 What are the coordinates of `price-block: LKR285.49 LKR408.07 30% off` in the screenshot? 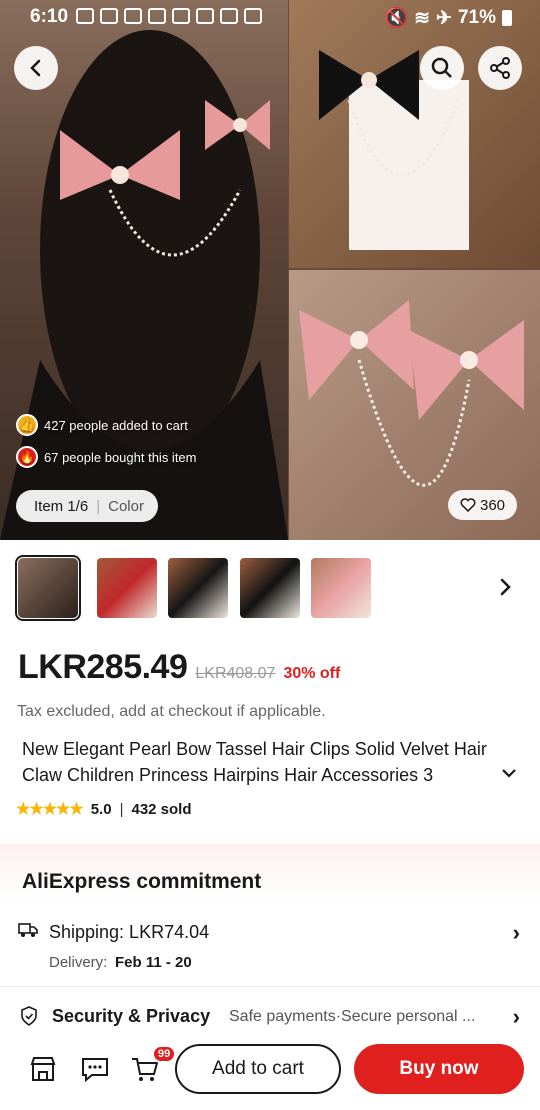 It's located at (179, 667).